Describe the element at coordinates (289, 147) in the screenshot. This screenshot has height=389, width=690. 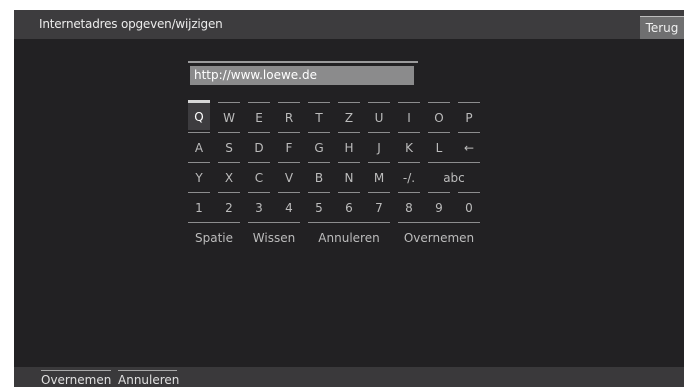
I see `key-f: F` at that location.